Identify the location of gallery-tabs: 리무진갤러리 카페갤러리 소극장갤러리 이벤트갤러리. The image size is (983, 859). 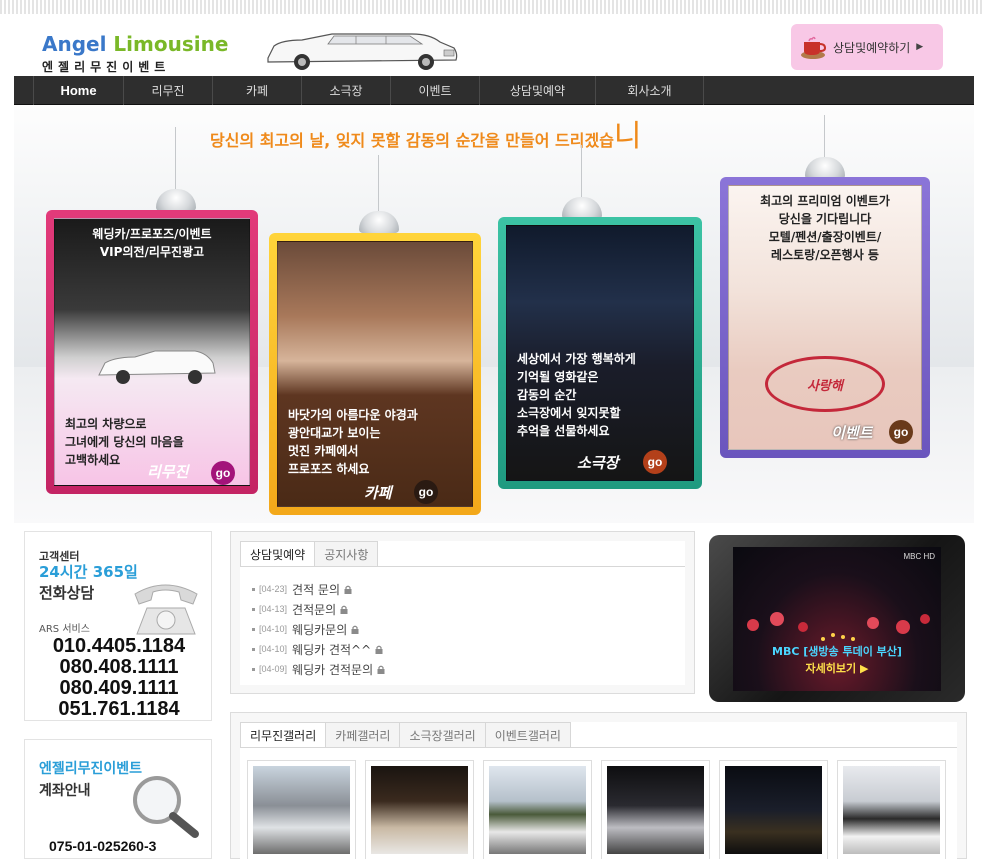
(405, 735).